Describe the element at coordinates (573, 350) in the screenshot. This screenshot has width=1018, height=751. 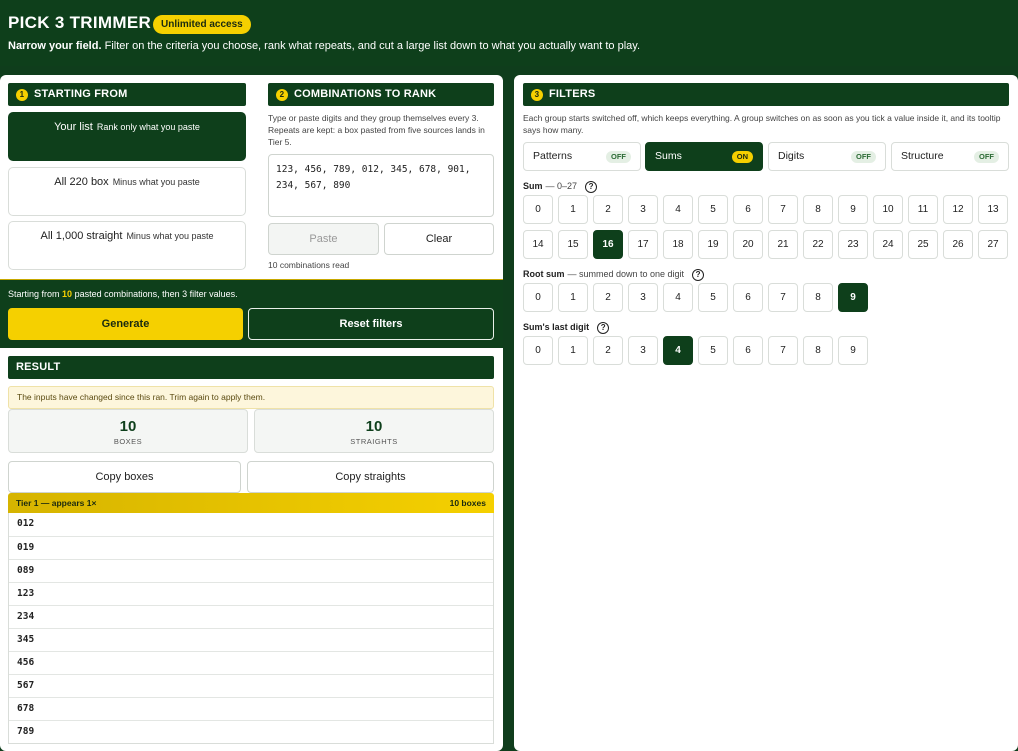
I see `last-digit-value-chip: 1` at that location.